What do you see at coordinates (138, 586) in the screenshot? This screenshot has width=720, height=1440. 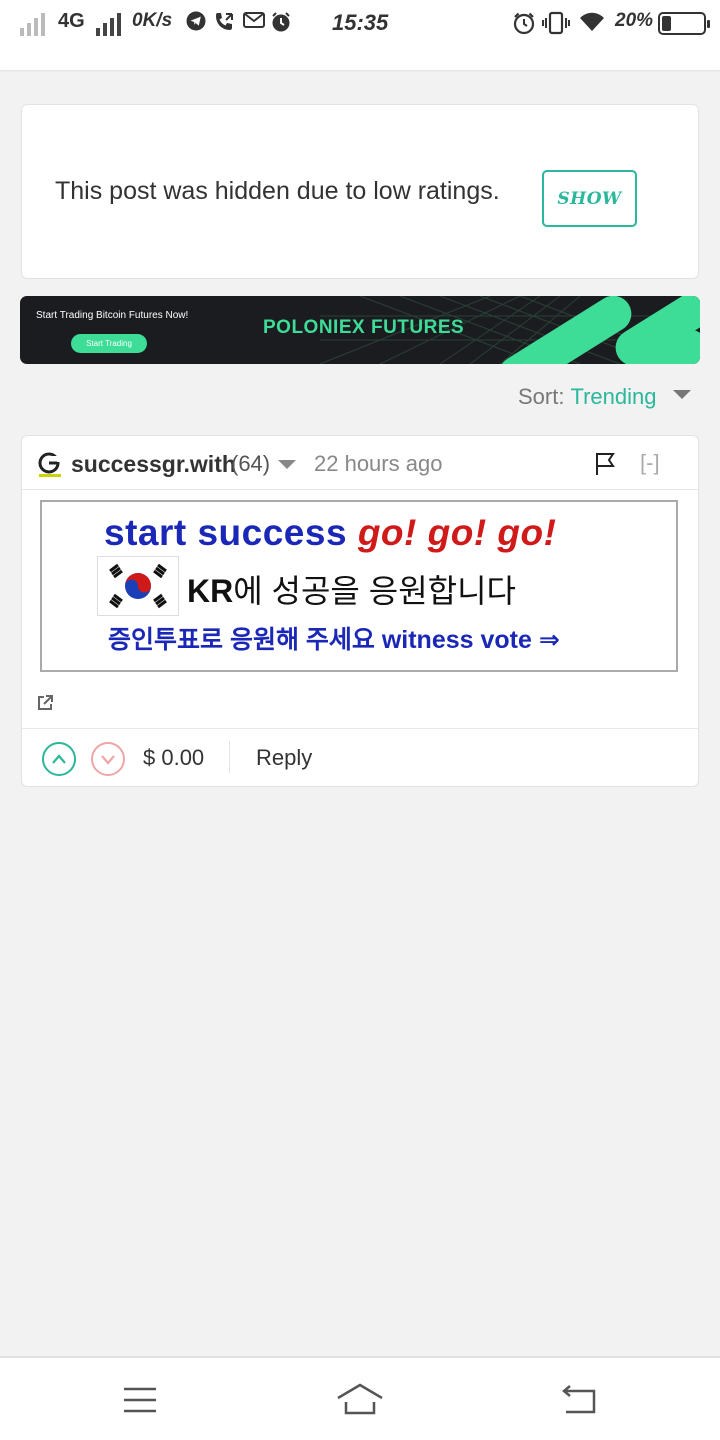 I see `korea-flag-icon` at bounding box center [138, 586].